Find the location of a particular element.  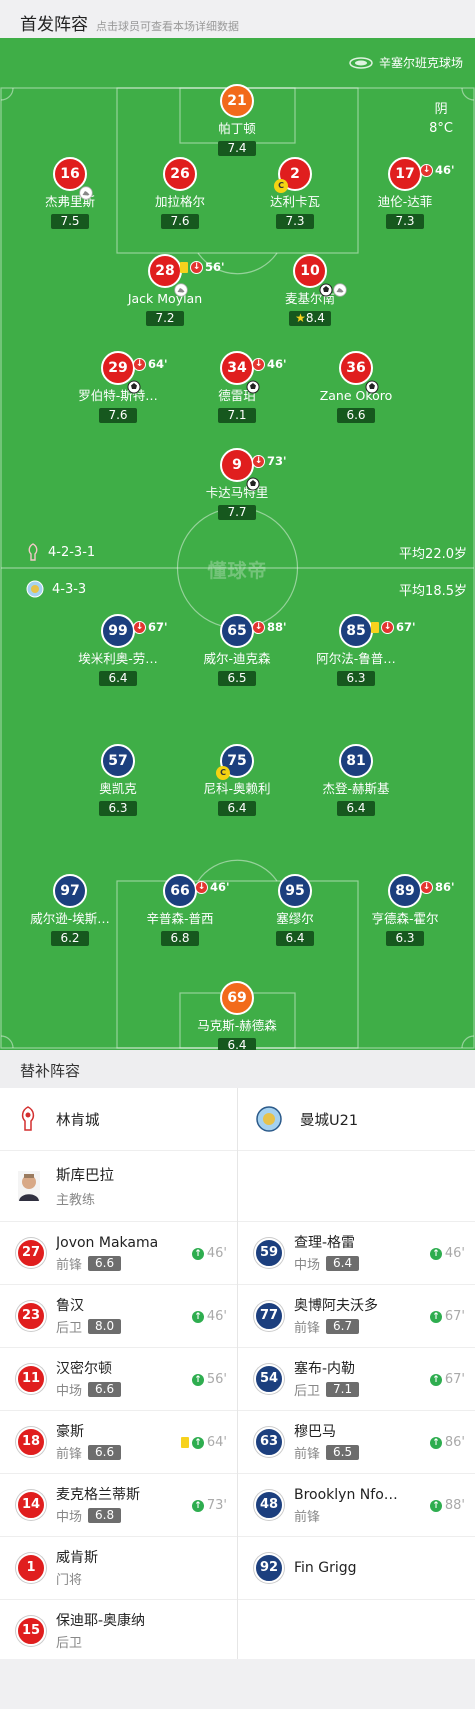

player-number: 21 is located at coordinates (237, 101).